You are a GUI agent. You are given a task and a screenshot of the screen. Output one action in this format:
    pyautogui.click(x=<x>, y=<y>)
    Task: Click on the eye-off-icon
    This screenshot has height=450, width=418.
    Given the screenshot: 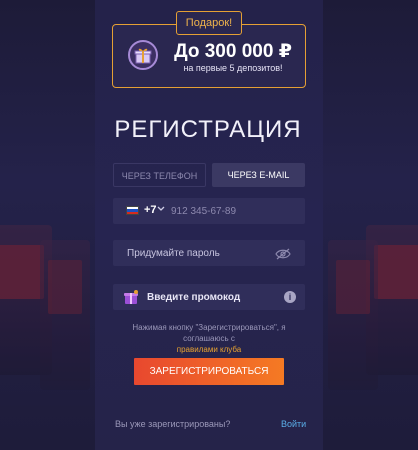 What is the action you would take?
    pyautogui.click(x=283, y=253)
    